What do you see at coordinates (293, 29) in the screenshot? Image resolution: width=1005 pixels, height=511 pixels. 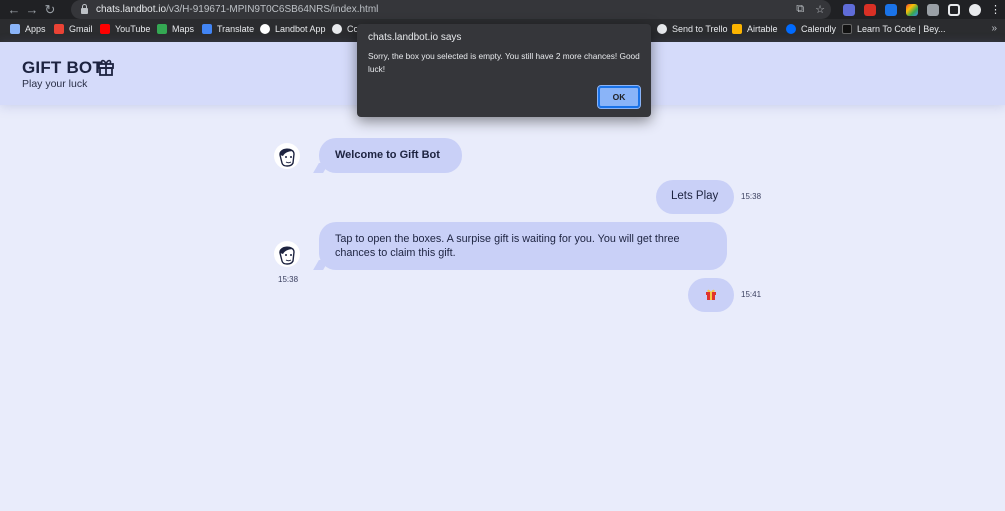 I see `bookmark-landbot-app: Landbot App` at bounding box center [293, 29].